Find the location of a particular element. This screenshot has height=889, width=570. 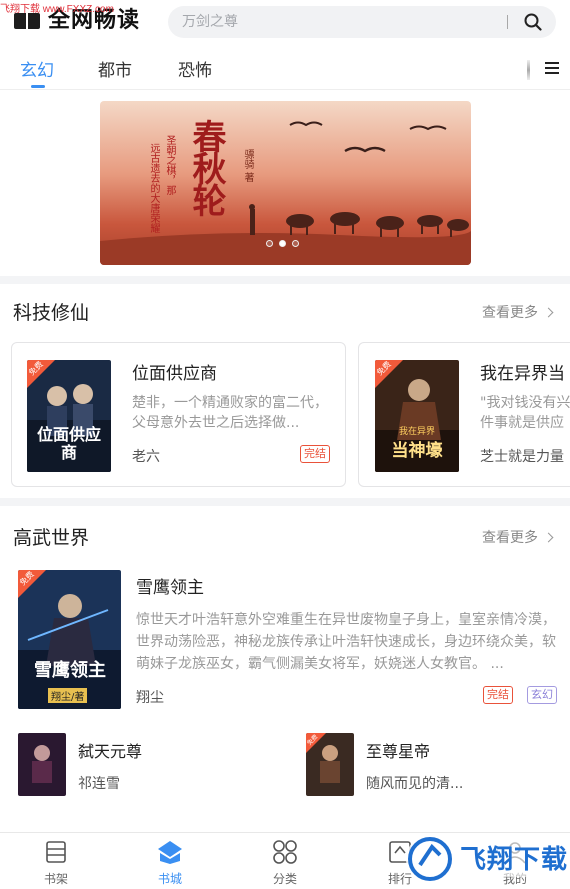

watermark-logo: 飞翔下载 is located at coordinates (485, 857).